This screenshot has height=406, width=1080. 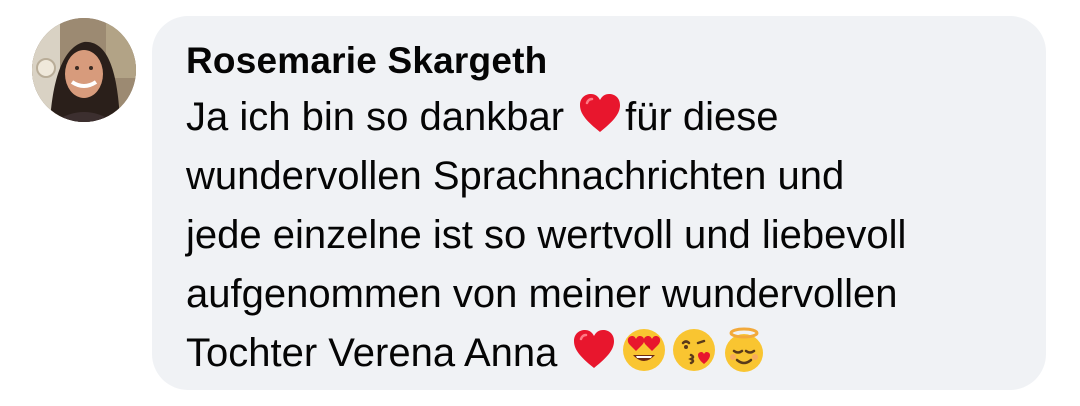 I want to click on comment-text-part1: Ja ich bin so dankbar, so click(x=381, y=117).